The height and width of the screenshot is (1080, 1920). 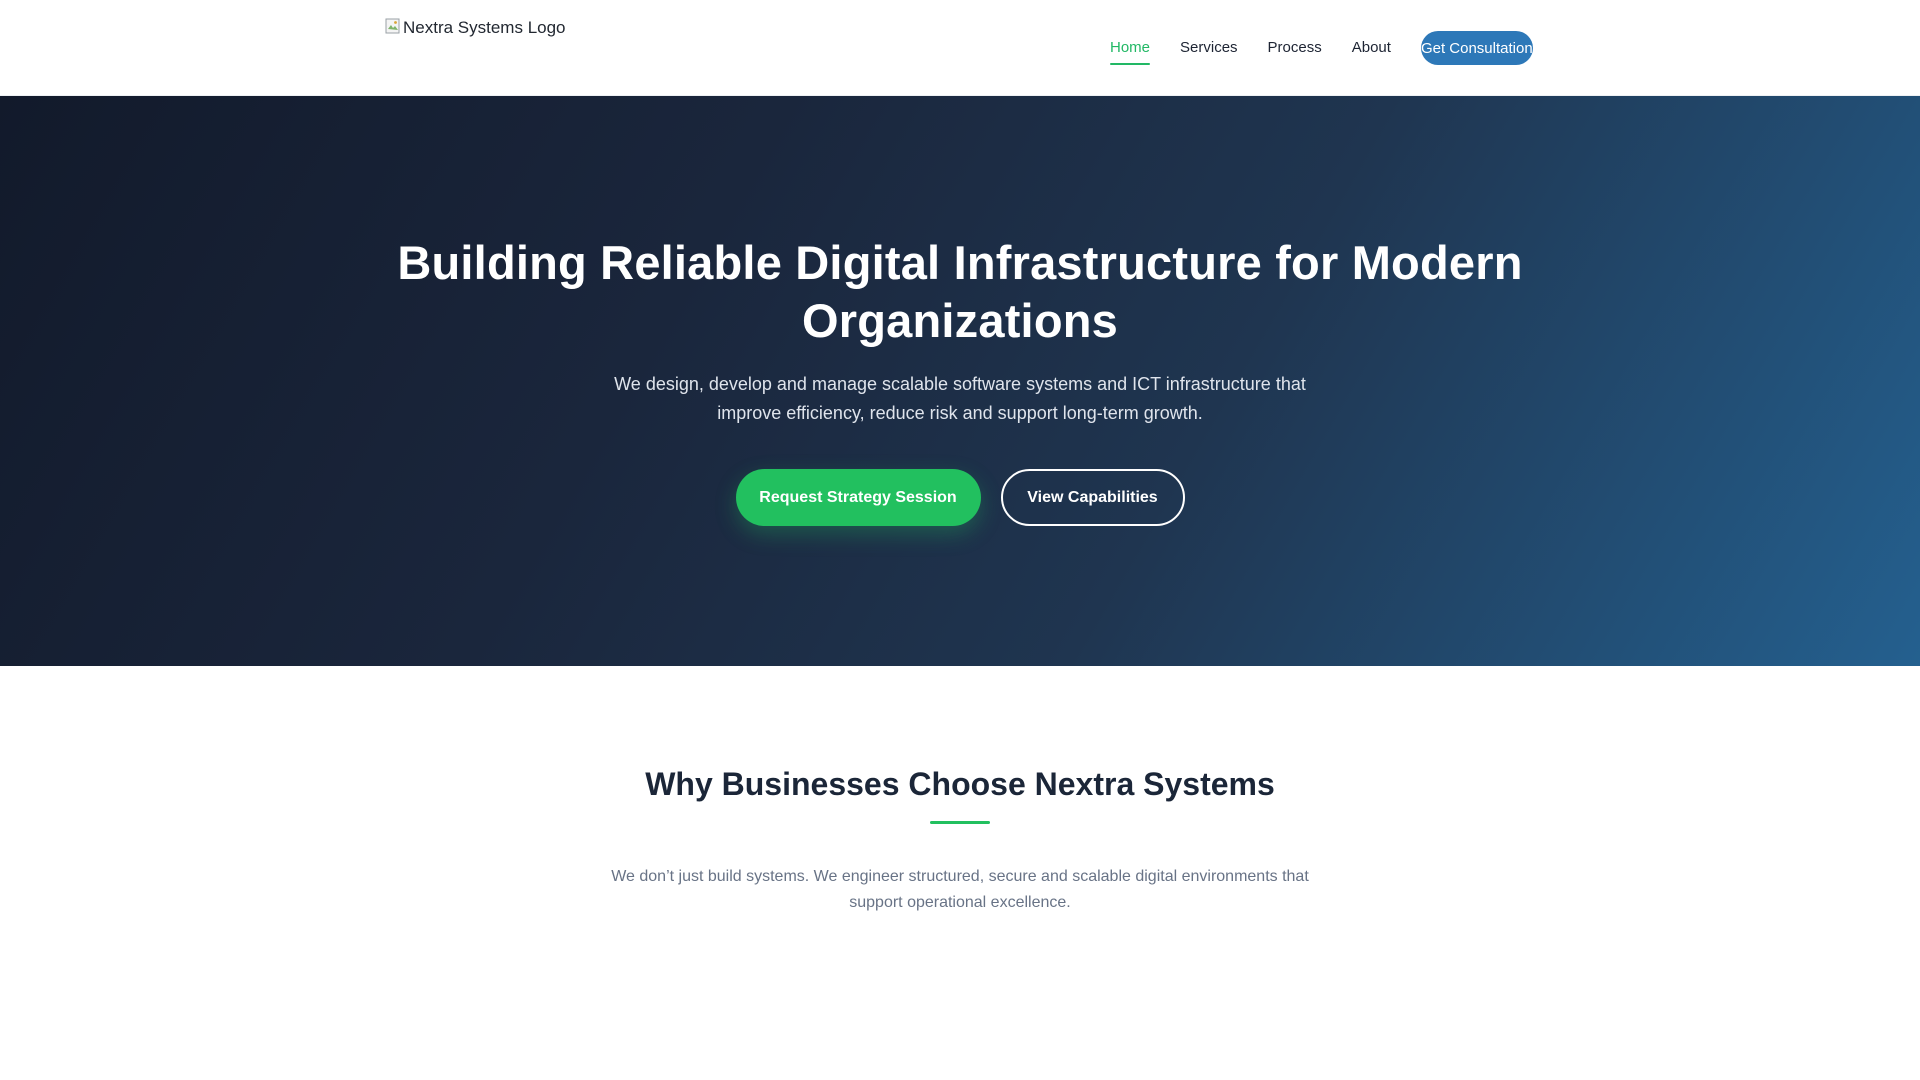 I want to click on logo-alt-text: Nextra Systems Logo, so click(x=484, y=27).